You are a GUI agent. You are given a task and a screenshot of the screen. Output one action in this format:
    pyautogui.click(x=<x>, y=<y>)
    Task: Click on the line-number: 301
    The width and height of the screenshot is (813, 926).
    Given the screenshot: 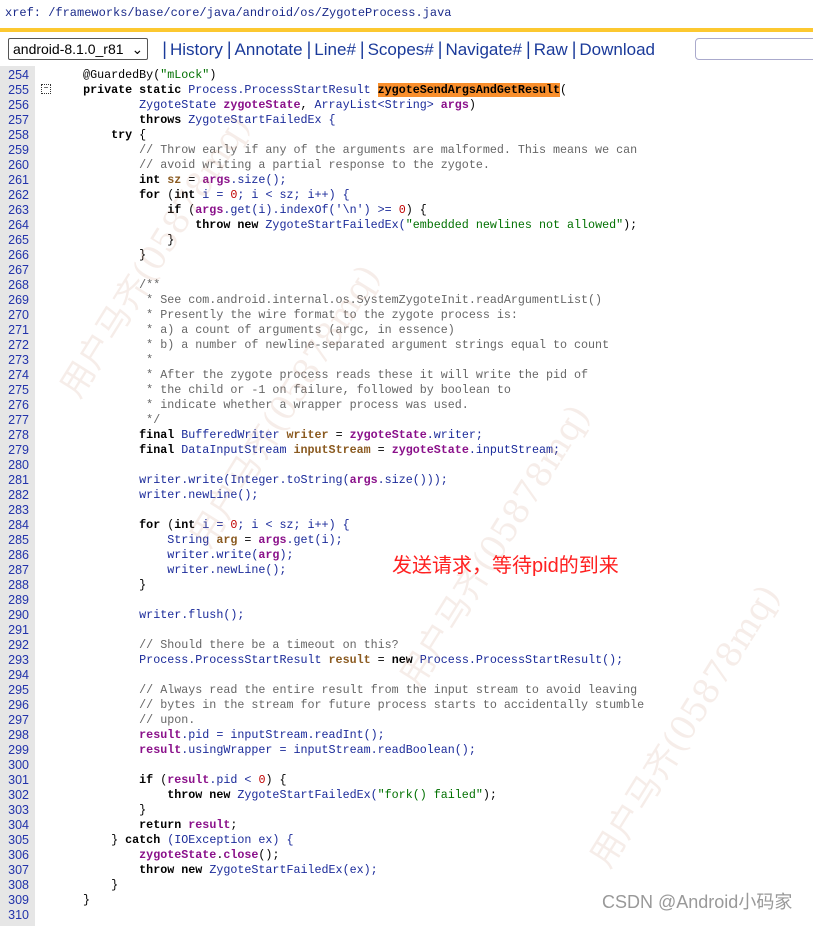 What is the action you would take?
    pyautogui.click(x=14, y=780)
    